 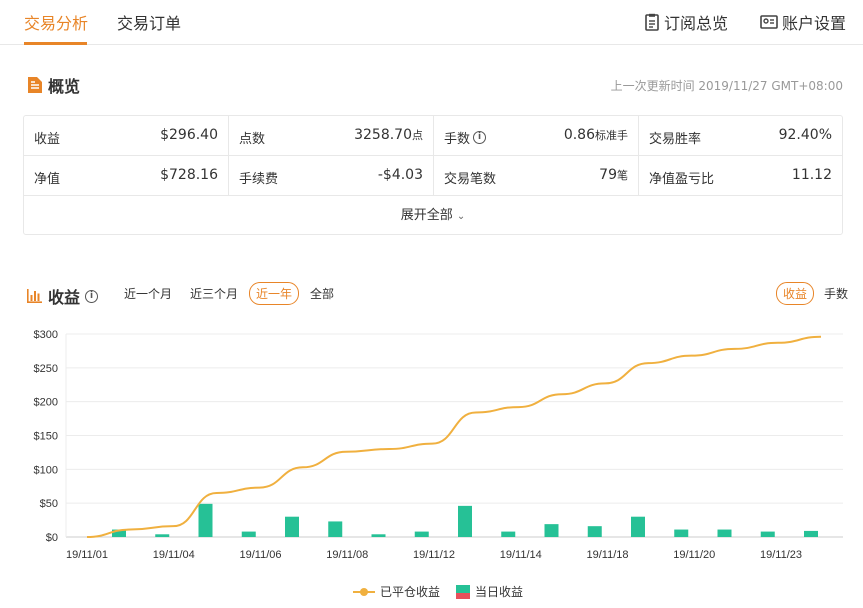 What do you see at coordinates (347, 555) in the screenshot?
I see `x-tick-label: 19/11/08` at bounding box center [347, 555].